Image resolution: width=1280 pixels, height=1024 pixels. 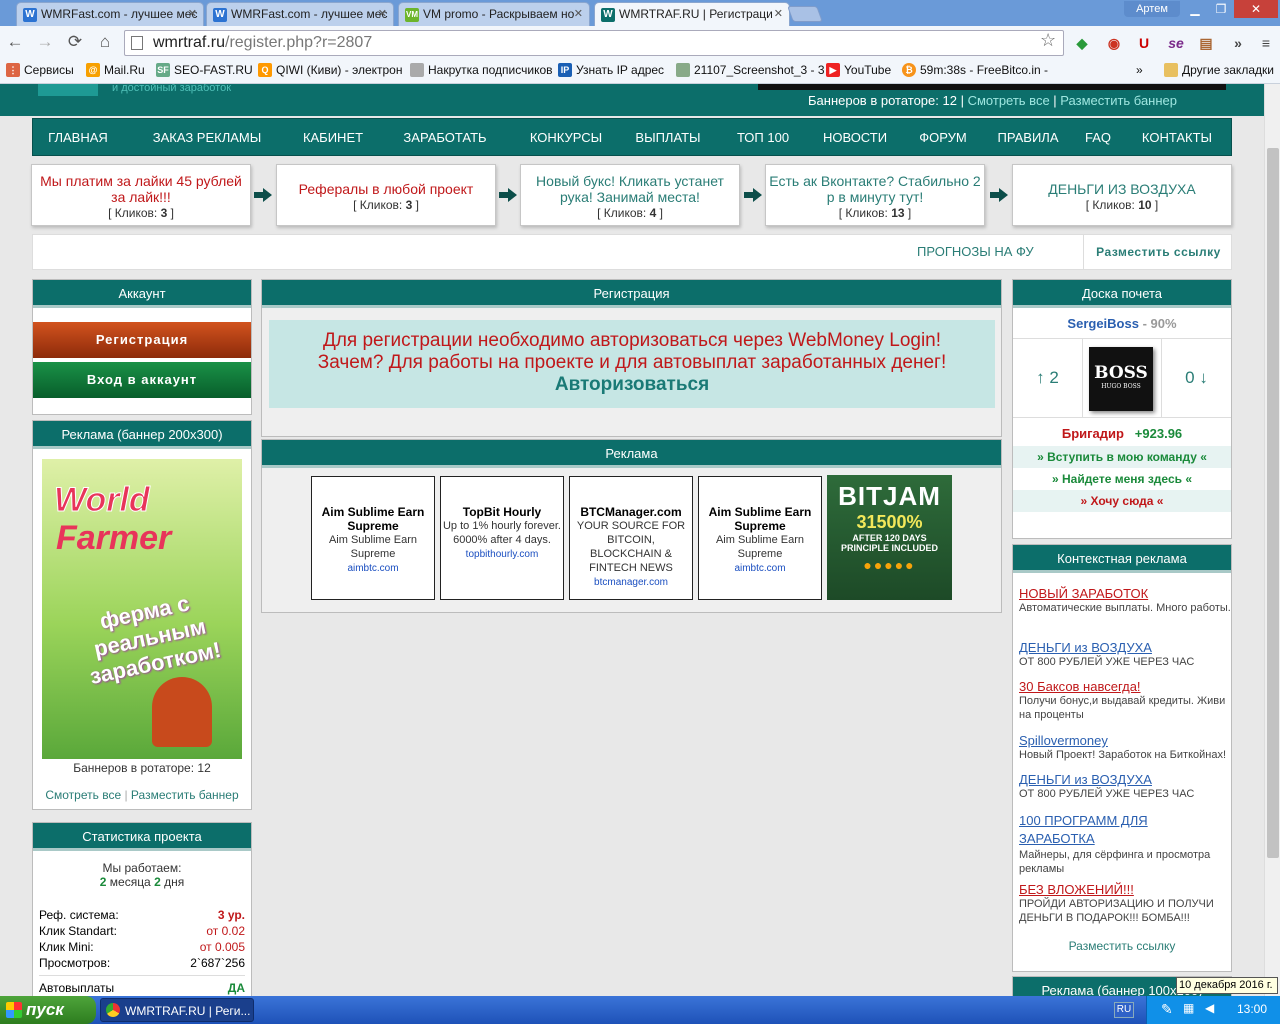 What do you see at coordinates (142, 340) in the screenshot?
I see `register-button: Регистрация` at bounding box center [142, 340].